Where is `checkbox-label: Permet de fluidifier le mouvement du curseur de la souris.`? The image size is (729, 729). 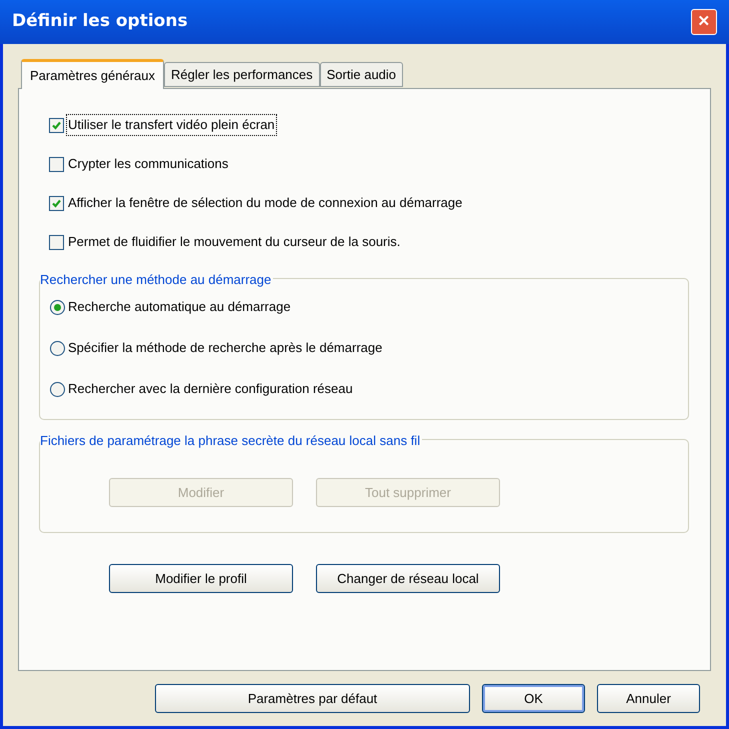 checkbox-label: Permet de fluidifier le mouvement du curseur de la souris. is located at coordinates (234, 242).